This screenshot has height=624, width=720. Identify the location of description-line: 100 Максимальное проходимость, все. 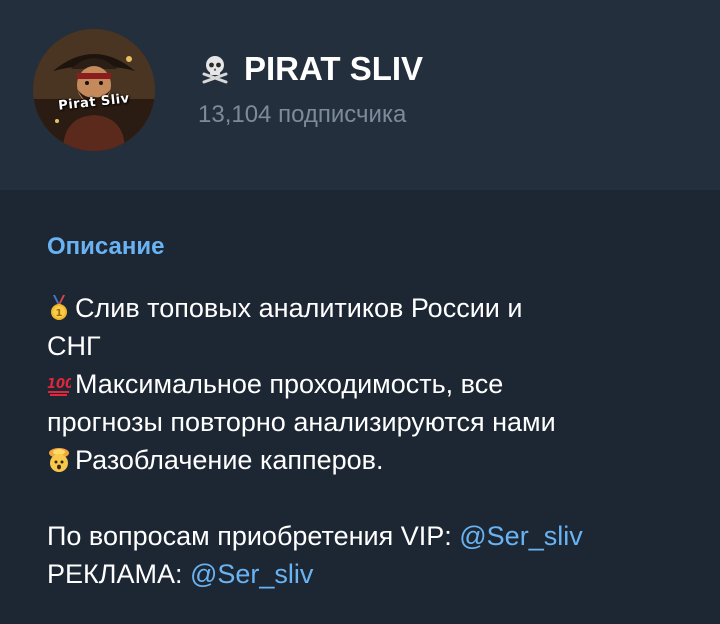
(372, 384).